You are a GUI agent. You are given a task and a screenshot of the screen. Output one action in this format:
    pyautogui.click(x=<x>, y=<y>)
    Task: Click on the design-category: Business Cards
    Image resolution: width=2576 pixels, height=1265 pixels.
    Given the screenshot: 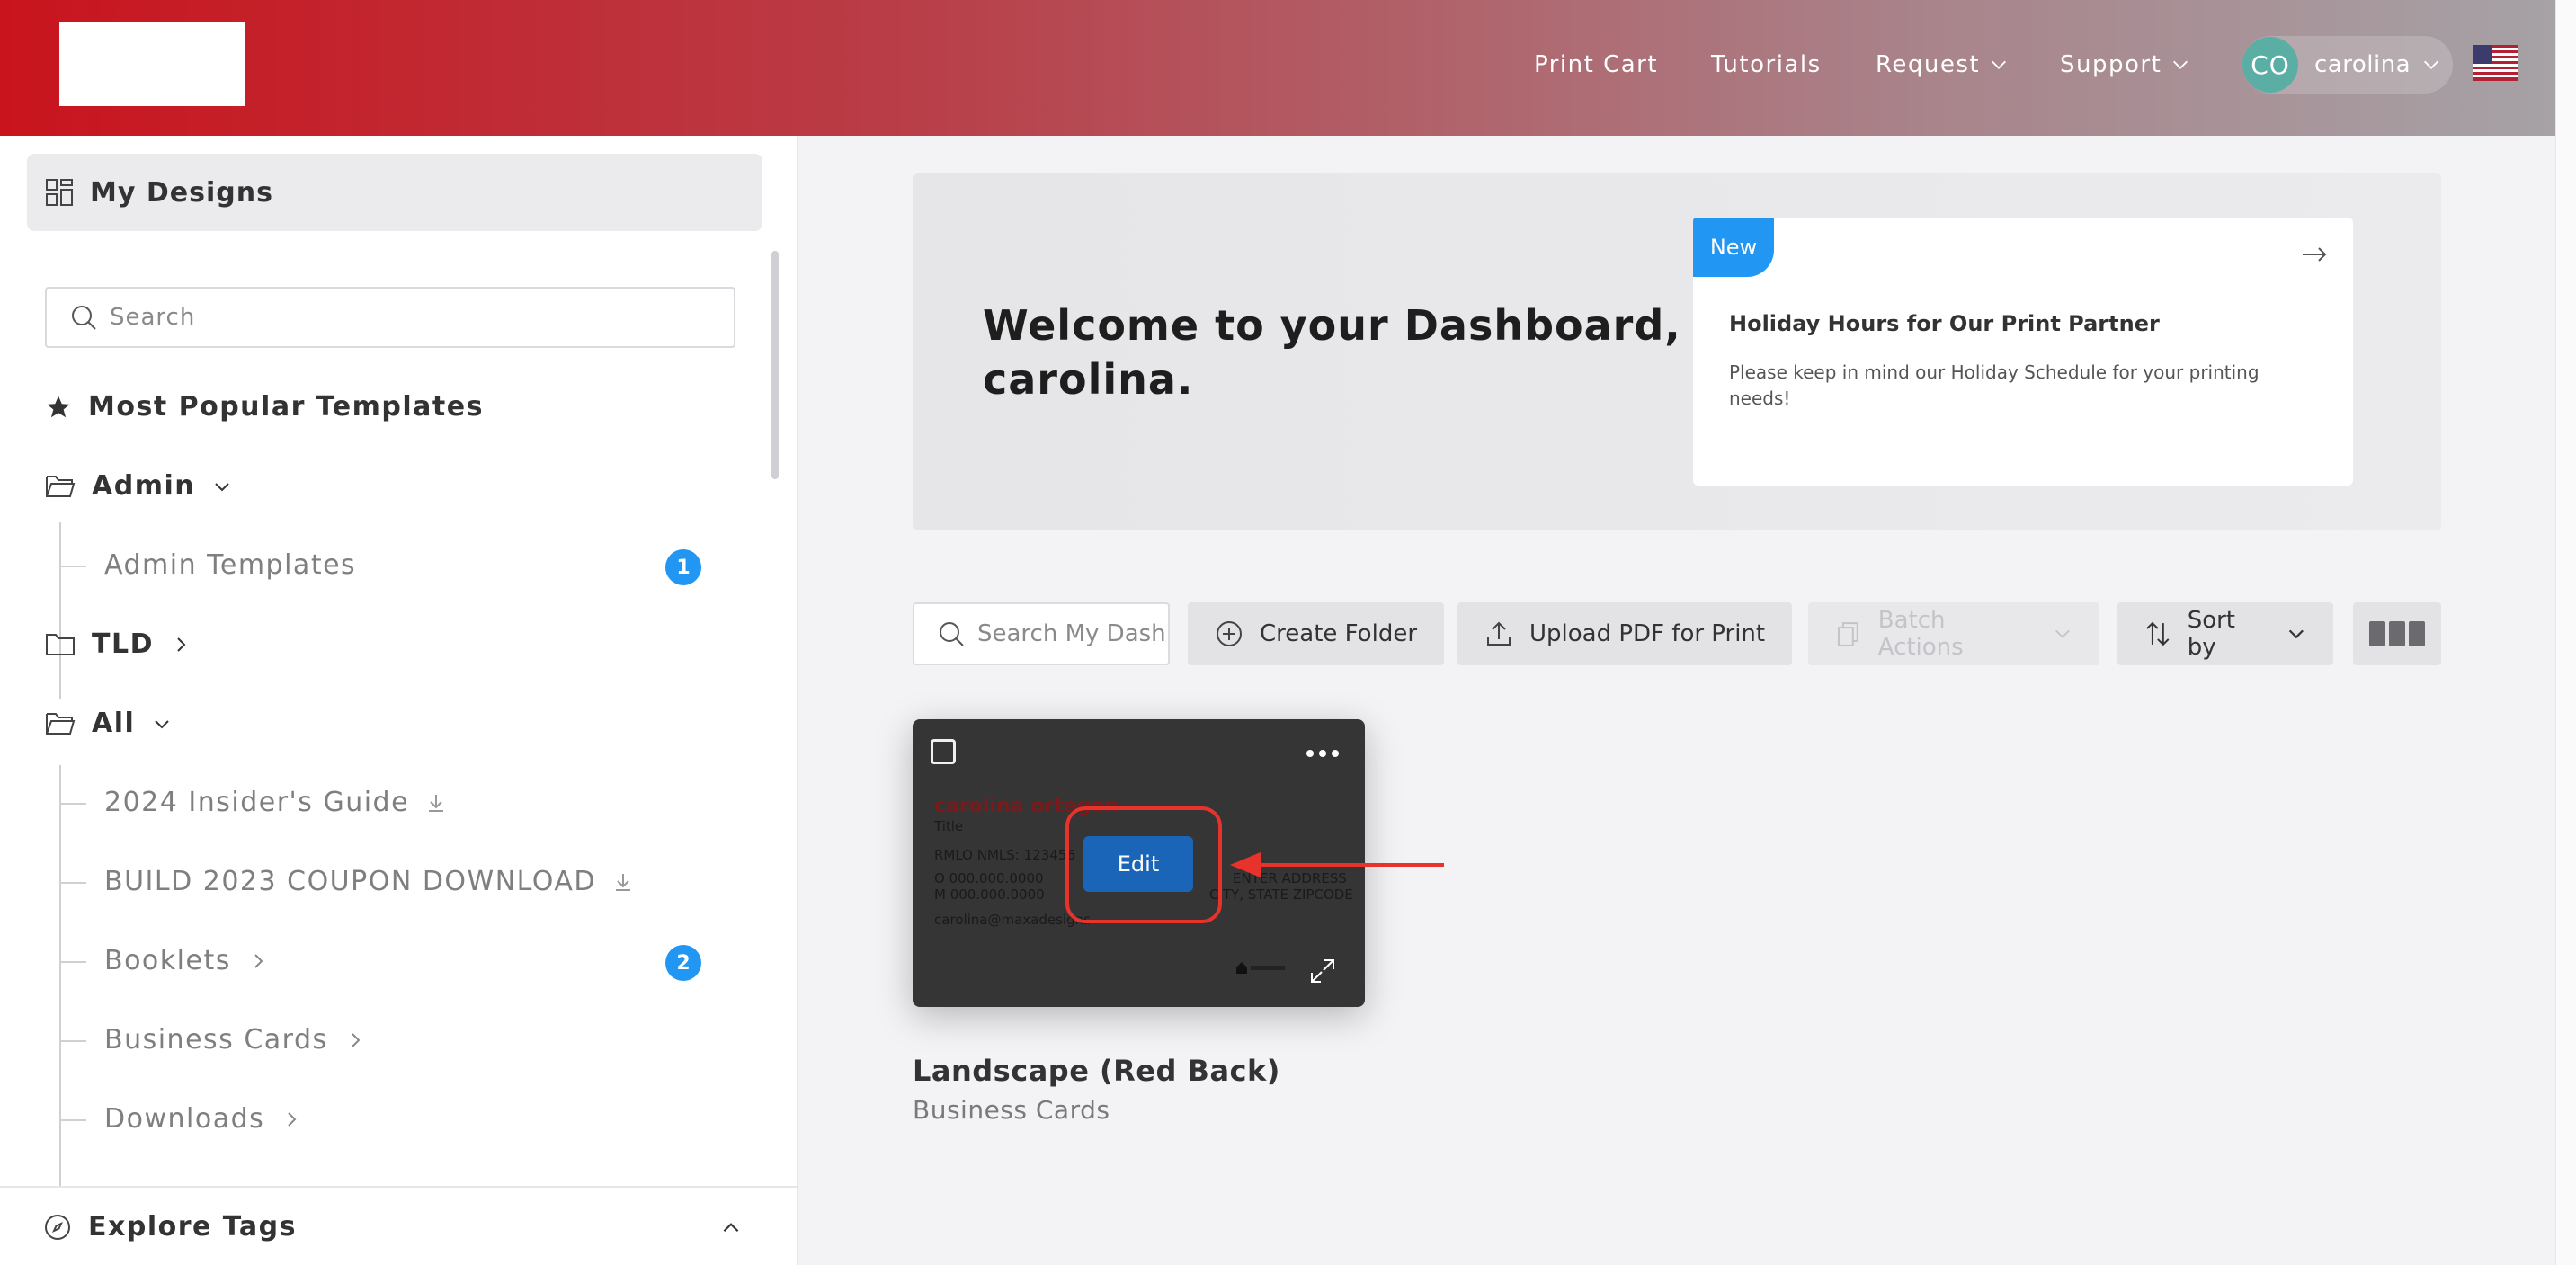 What is the action you would take?
    pyautogui.click(x=1012, y=1110)
    